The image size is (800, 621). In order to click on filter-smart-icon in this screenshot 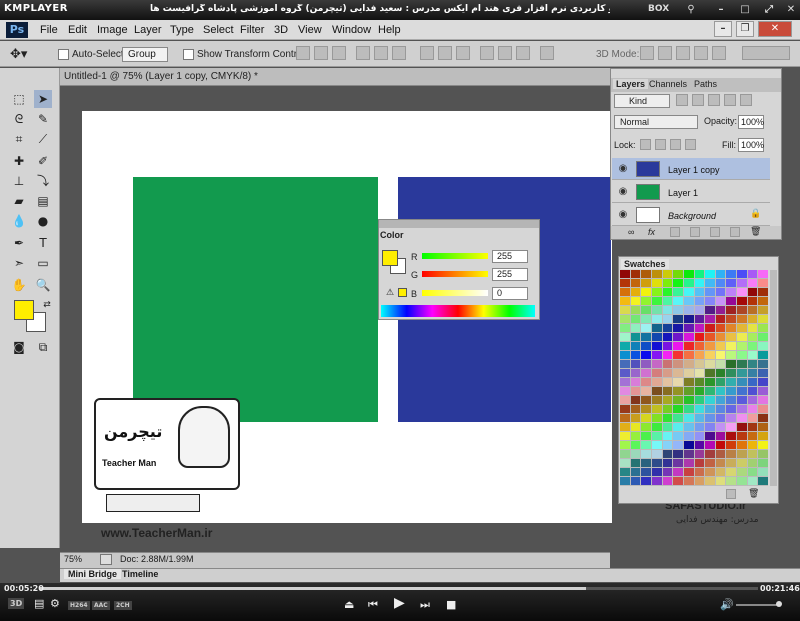, I will do `click(746, 100)`.